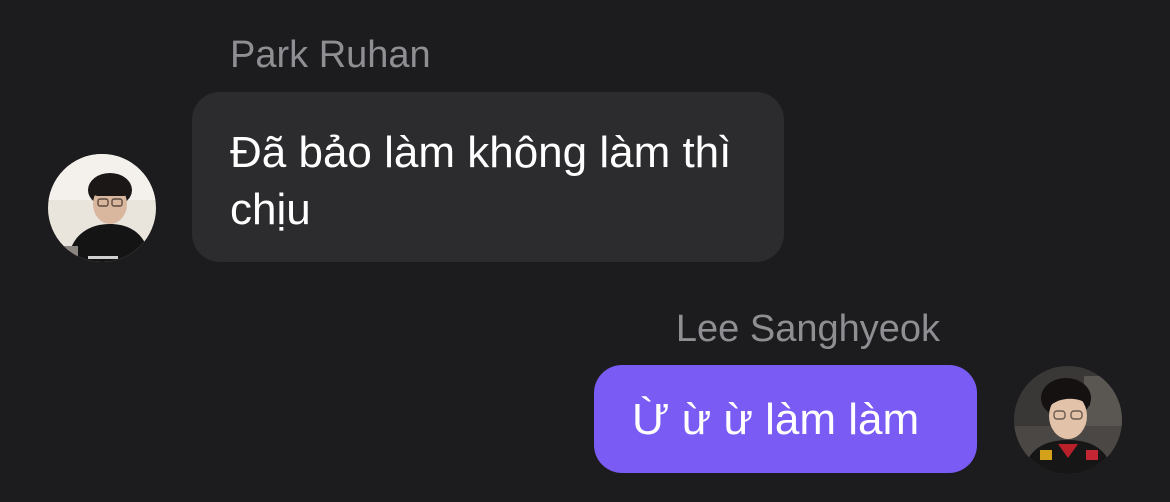 The image size is (1170, 502). What do you see at coordinates (481, 181) in the screenshot?
I see `message-text: Đã bảo làm không làm thì chịu` at bounding box center [481, 181].